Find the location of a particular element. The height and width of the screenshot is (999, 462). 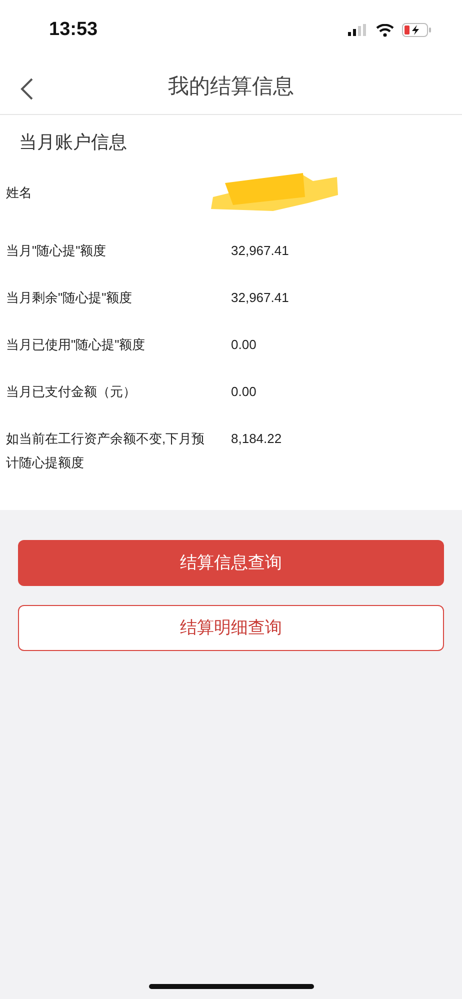

battery-charging-icon is located at coordinates (417, 30).